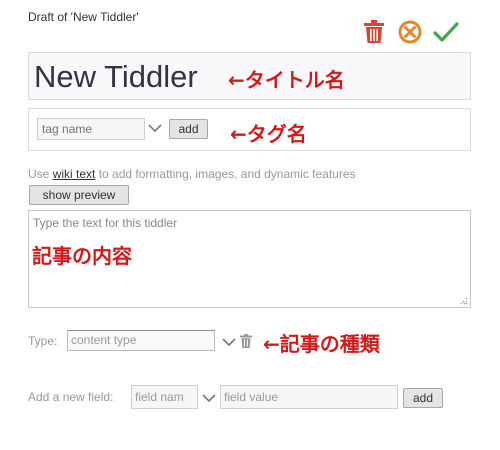 The width and height of the screenshot is (500, 450). I want to click on field-value-input: field value, so click(309, 397).